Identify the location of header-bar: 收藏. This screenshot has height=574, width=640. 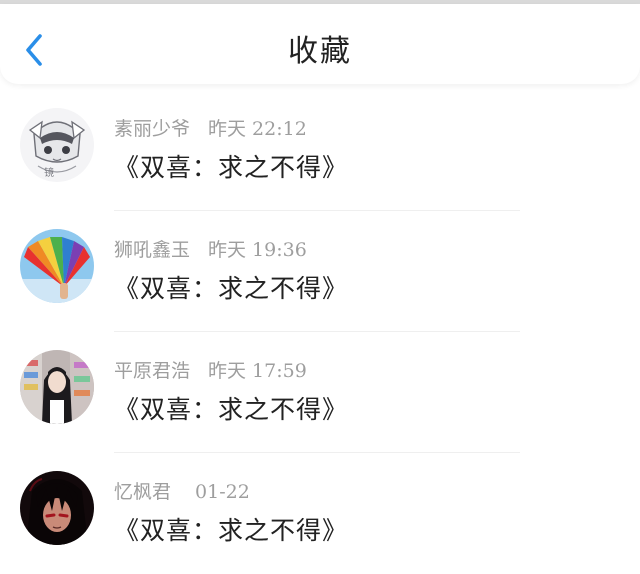
(320, 44).